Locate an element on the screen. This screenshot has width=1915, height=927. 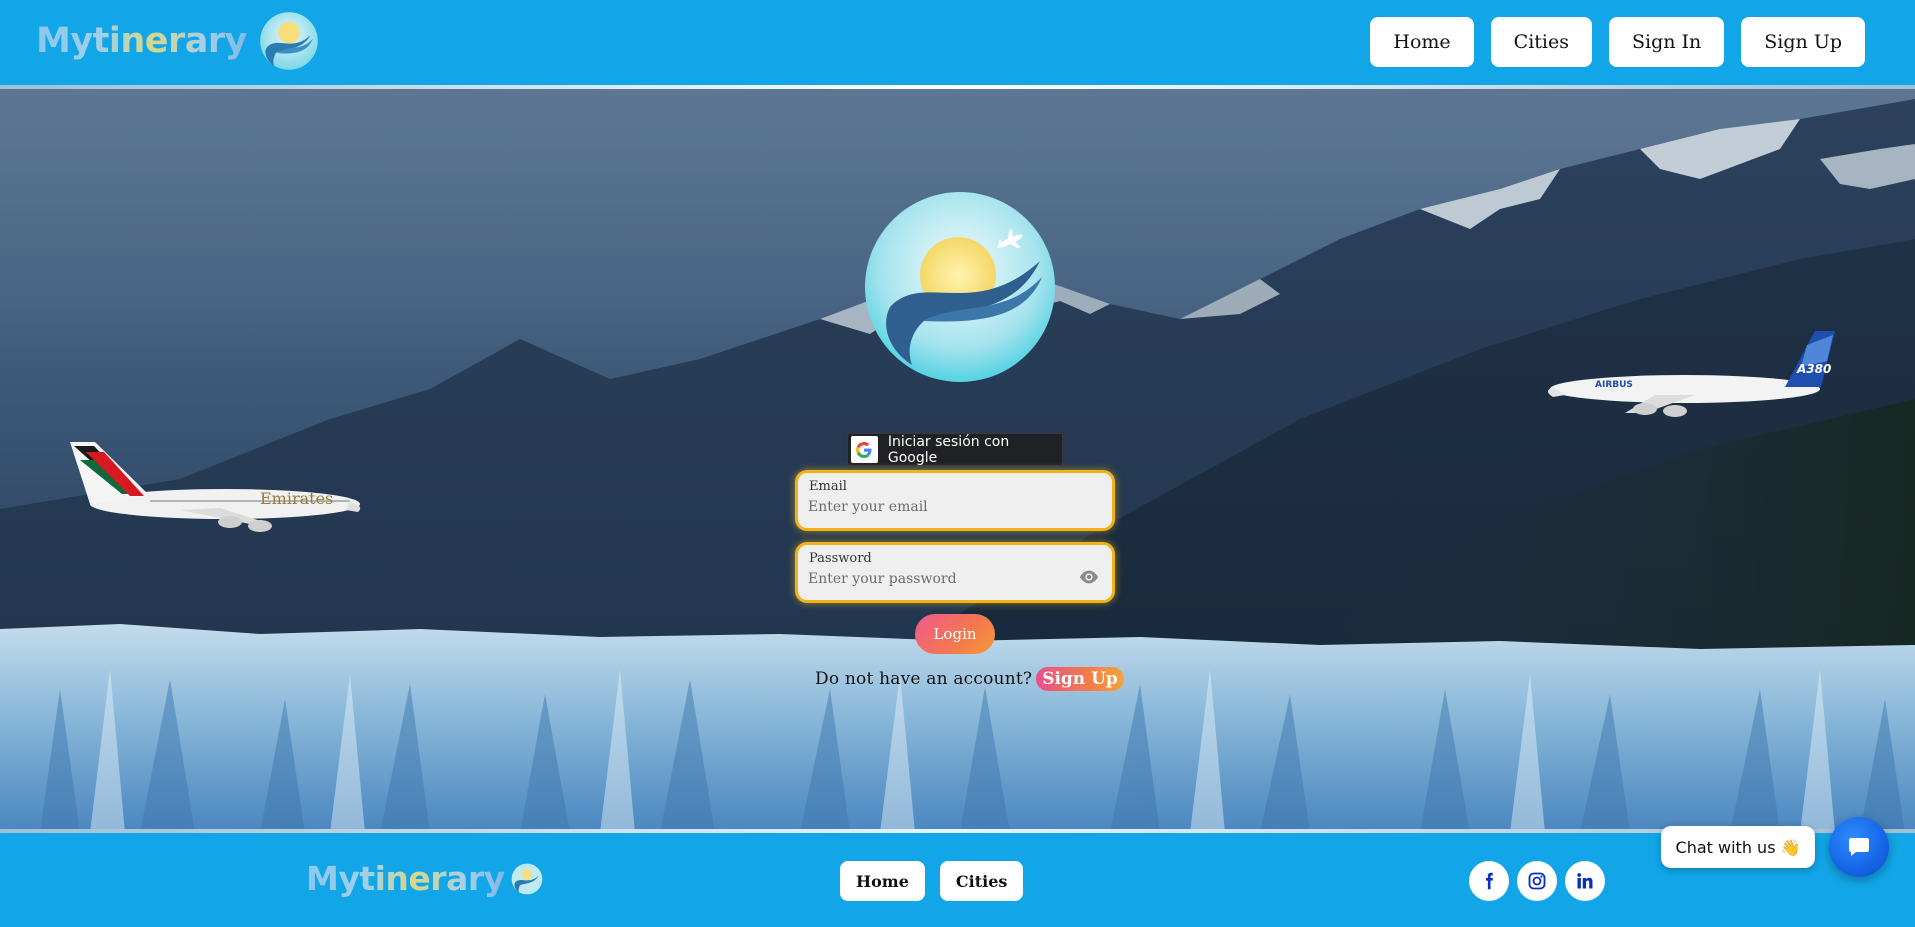
plane-right-tail-text: A380 is located at coordinates (1813, 369).